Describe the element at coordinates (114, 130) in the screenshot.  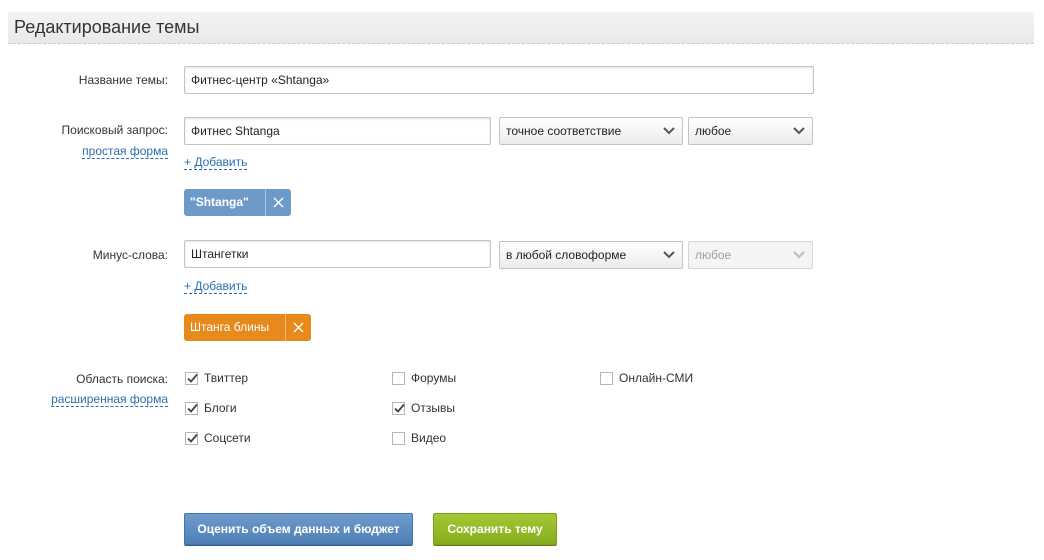
I see `search-query-label: Поисковый запрос:` at that location.